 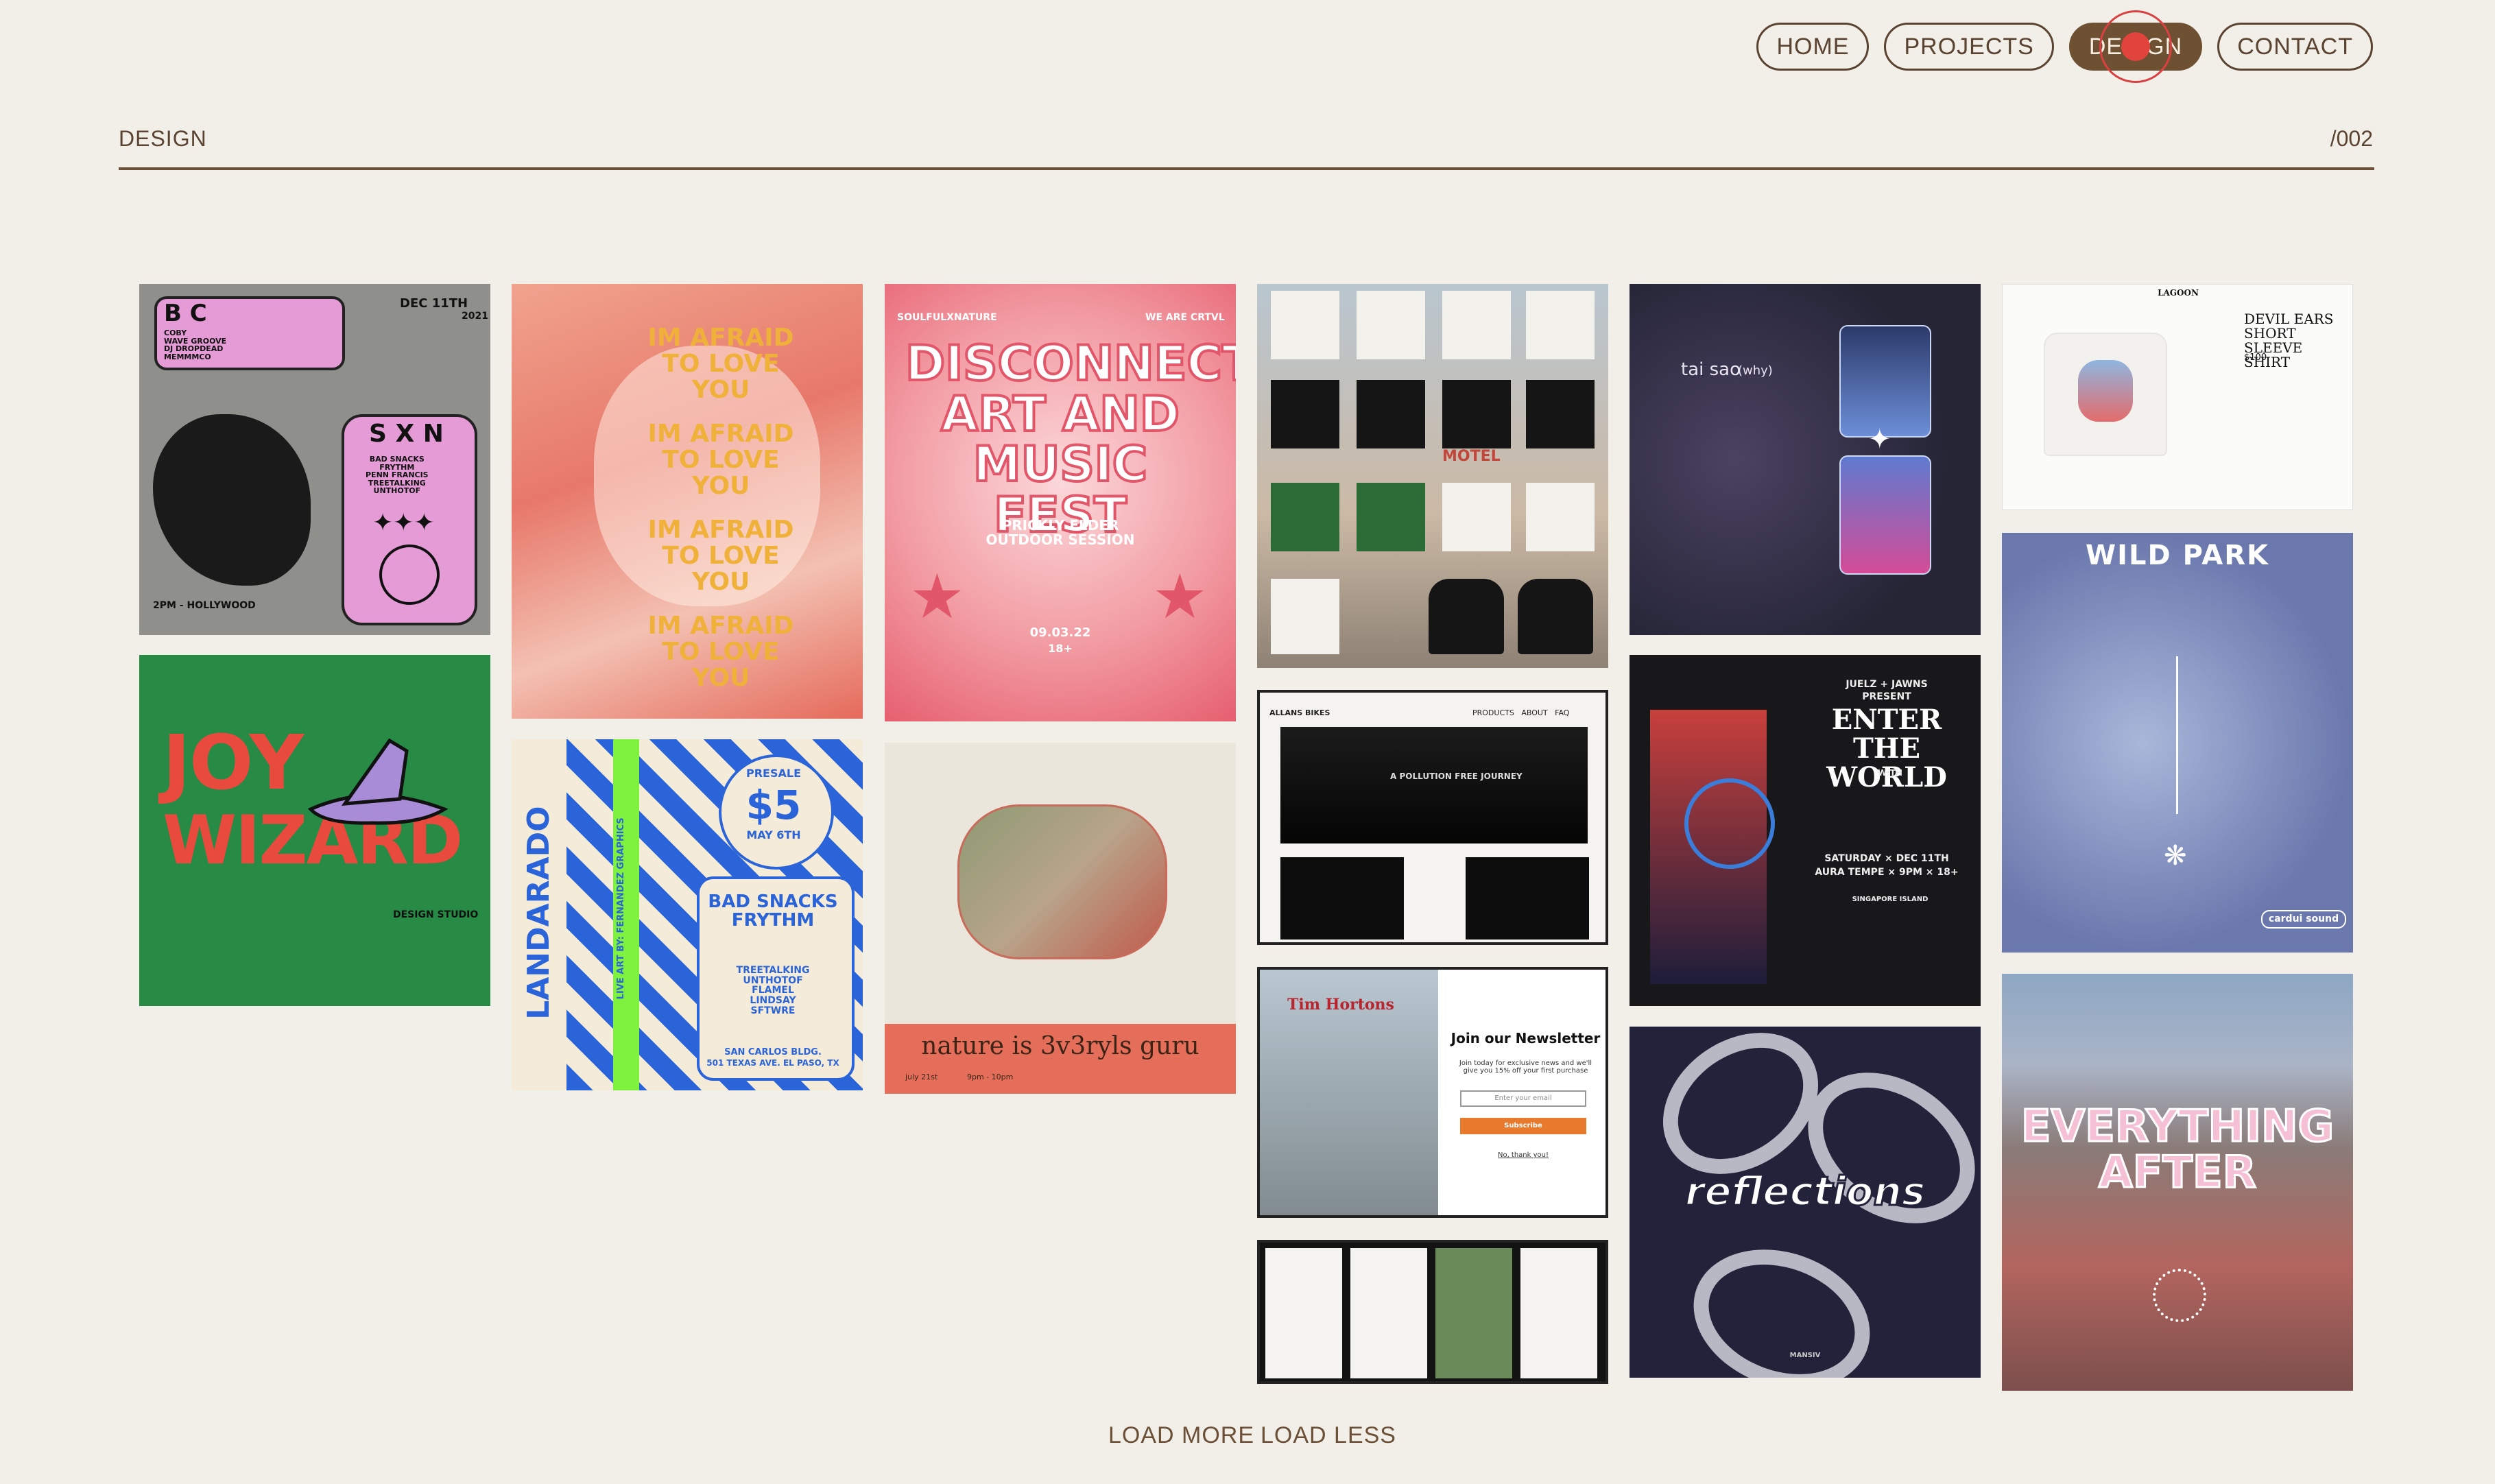 What do you see at coordinates (1181, 1435) in the screenshot?
I see `load-more-button: LOAD MORE` at bounding box center [1181, 1435].